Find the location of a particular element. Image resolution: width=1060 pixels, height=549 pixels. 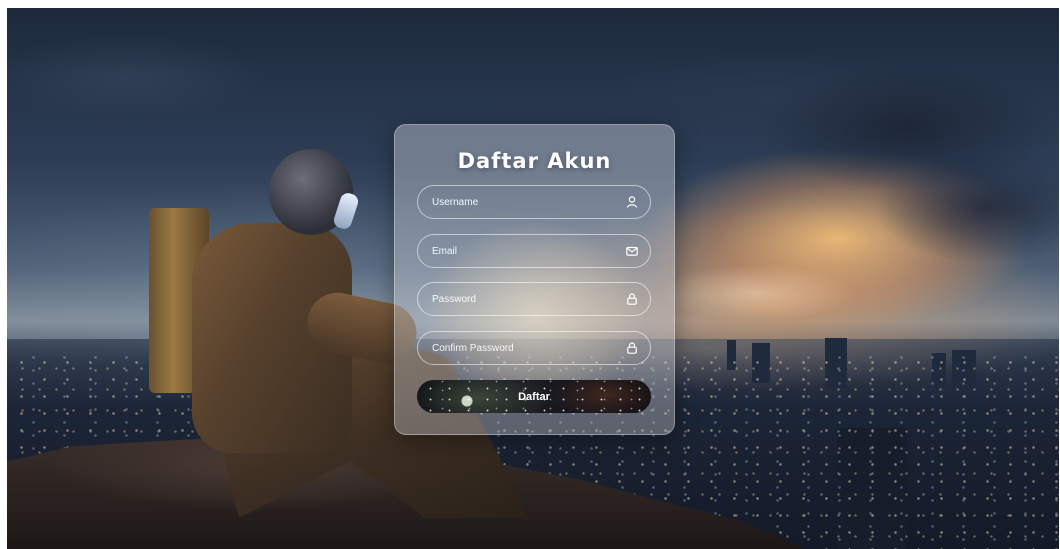

daftar-button-label: Daftar is located at coordinates (534, 396).